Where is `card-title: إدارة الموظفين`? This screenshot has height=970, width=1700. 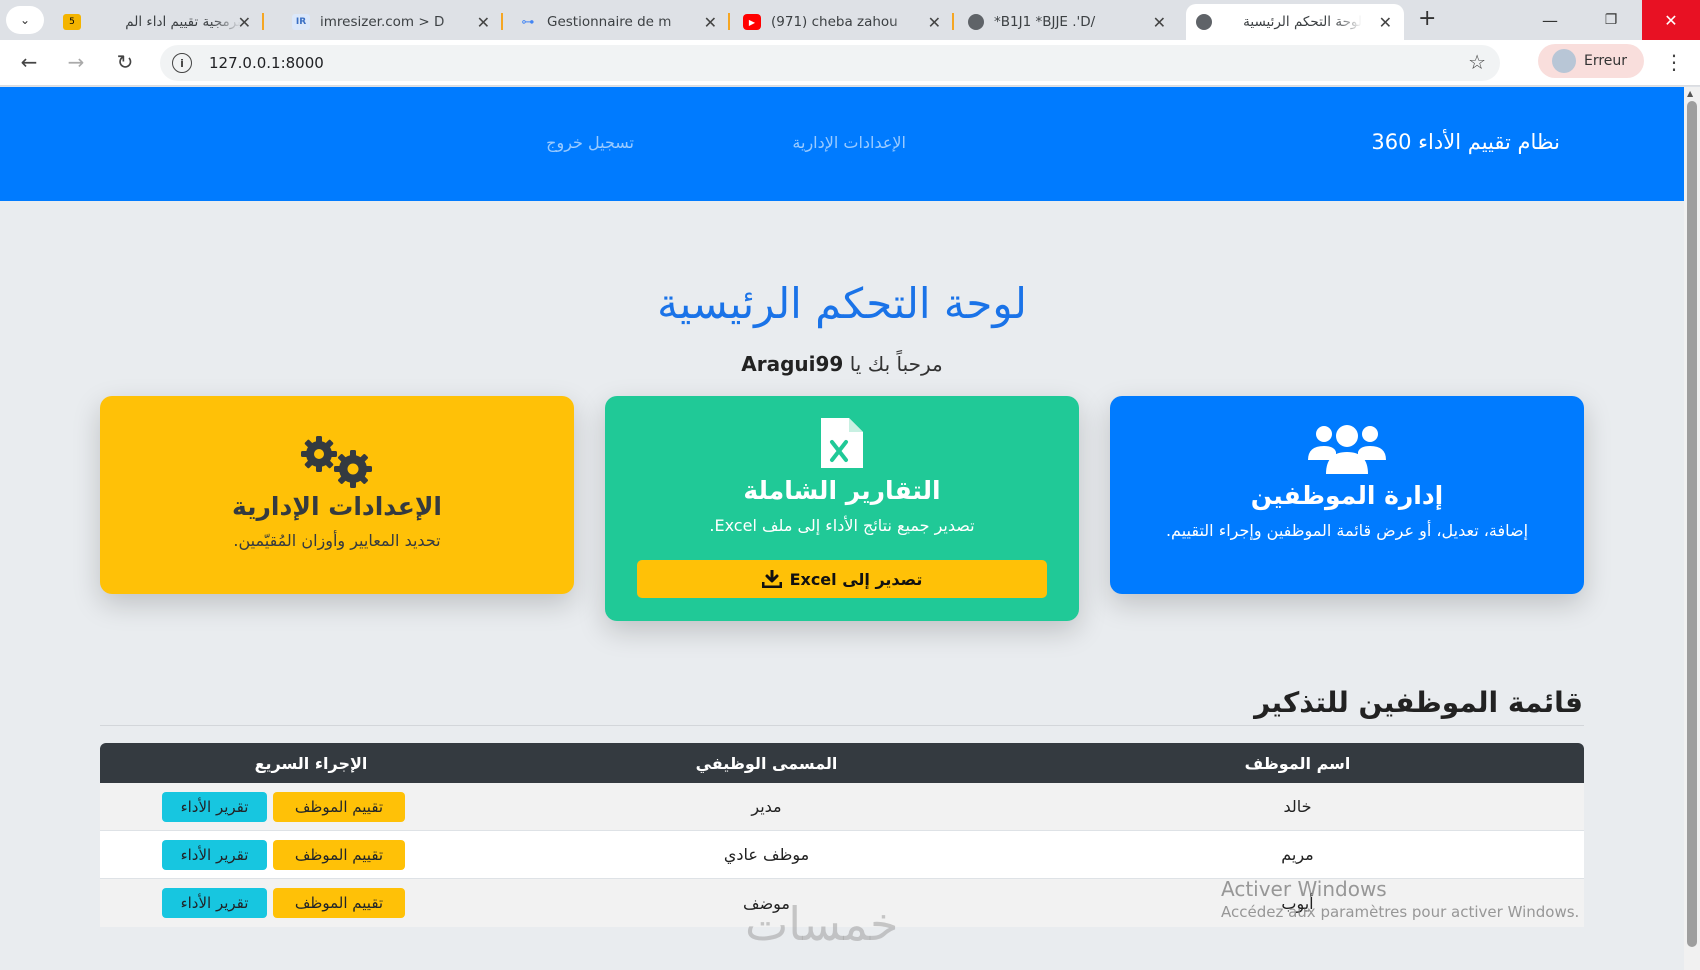
card-title: إدارة الموظفين is located at coordinates (1347, 495).